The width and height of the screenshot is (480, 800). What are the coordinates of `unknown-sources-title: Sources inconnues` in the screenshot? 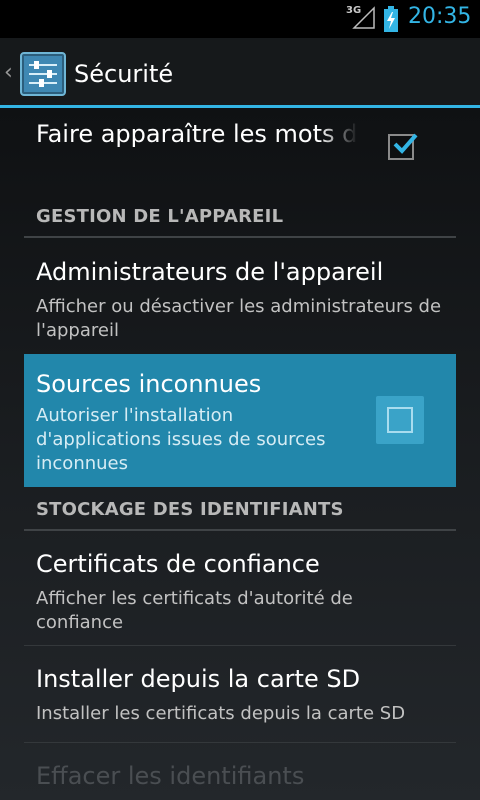 It's located at (149, 384).